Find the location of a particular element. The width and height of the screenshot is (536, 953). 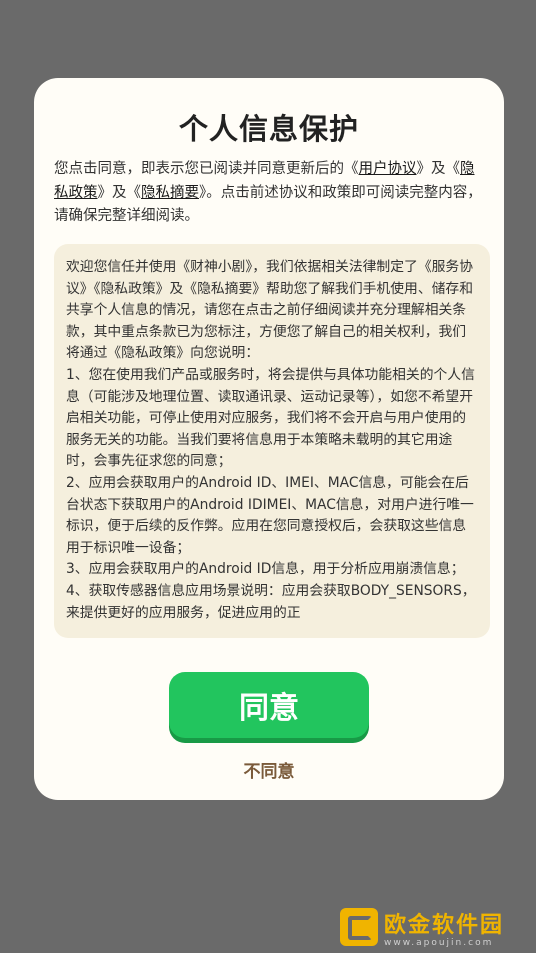

watermark-text: 欧金软件园 www.apoujin.com is located at coordinates (444, 927).